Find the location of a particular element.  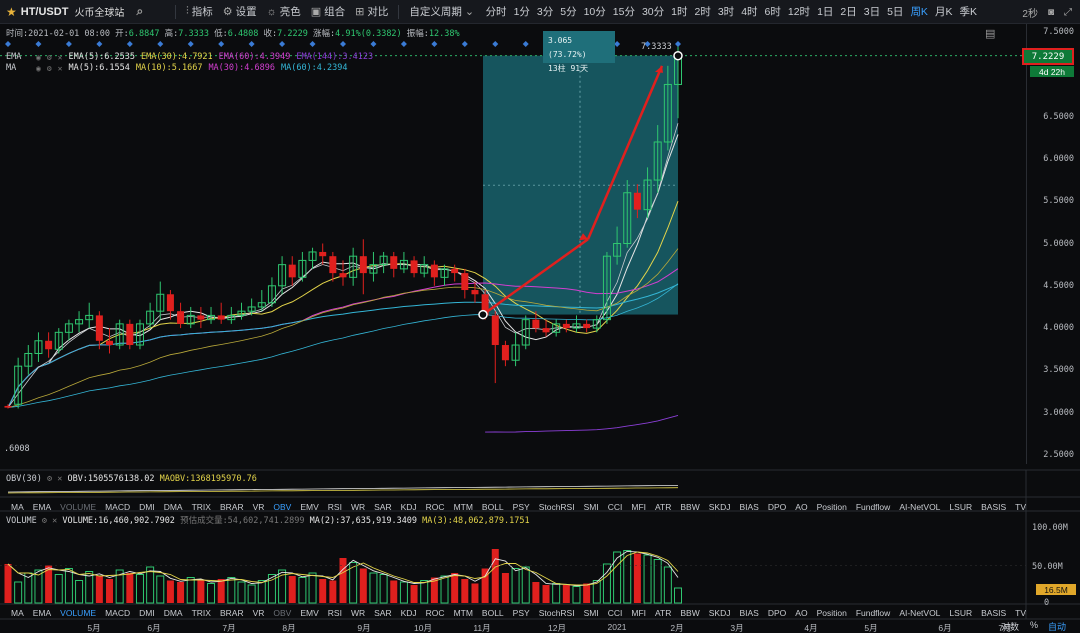

vol-axis-0: 0 is located at coordinates (1047, 603).